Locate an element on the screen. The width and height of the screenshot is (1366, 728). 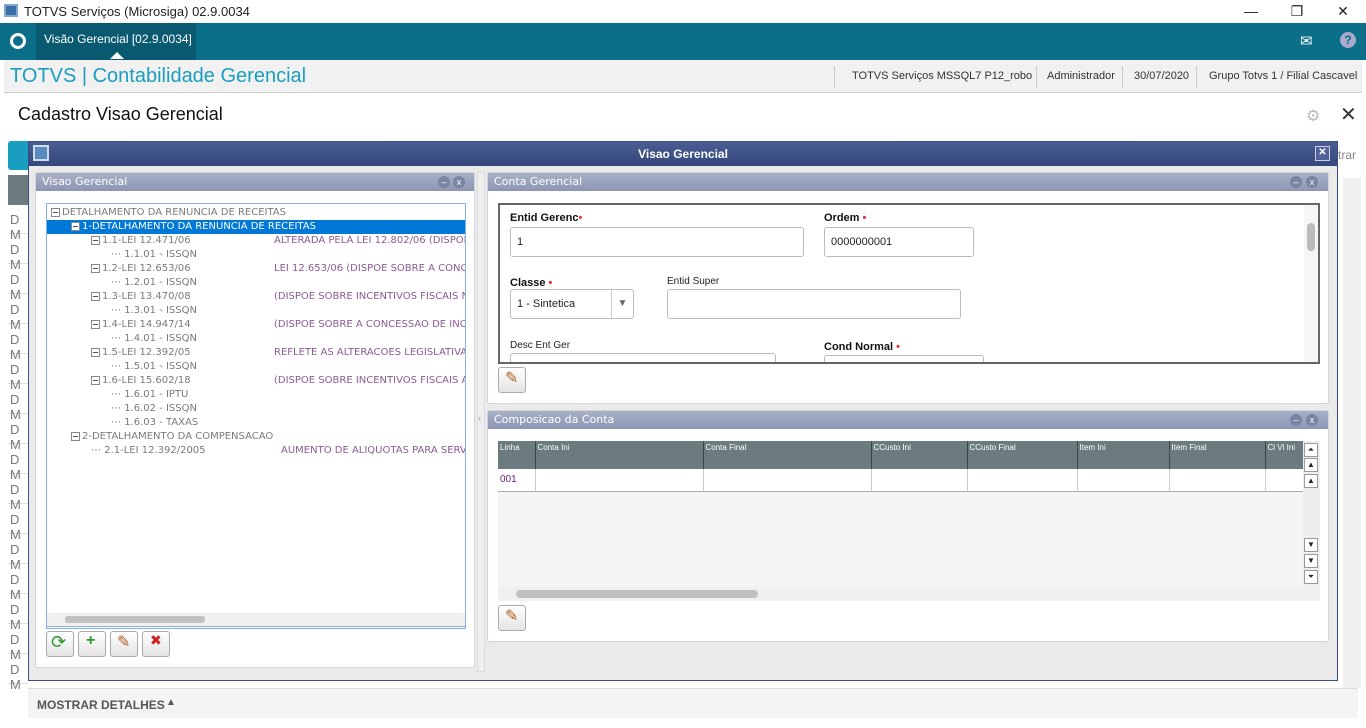
scroll-up-icon: ▲ is located at coordinates (1311, 481).